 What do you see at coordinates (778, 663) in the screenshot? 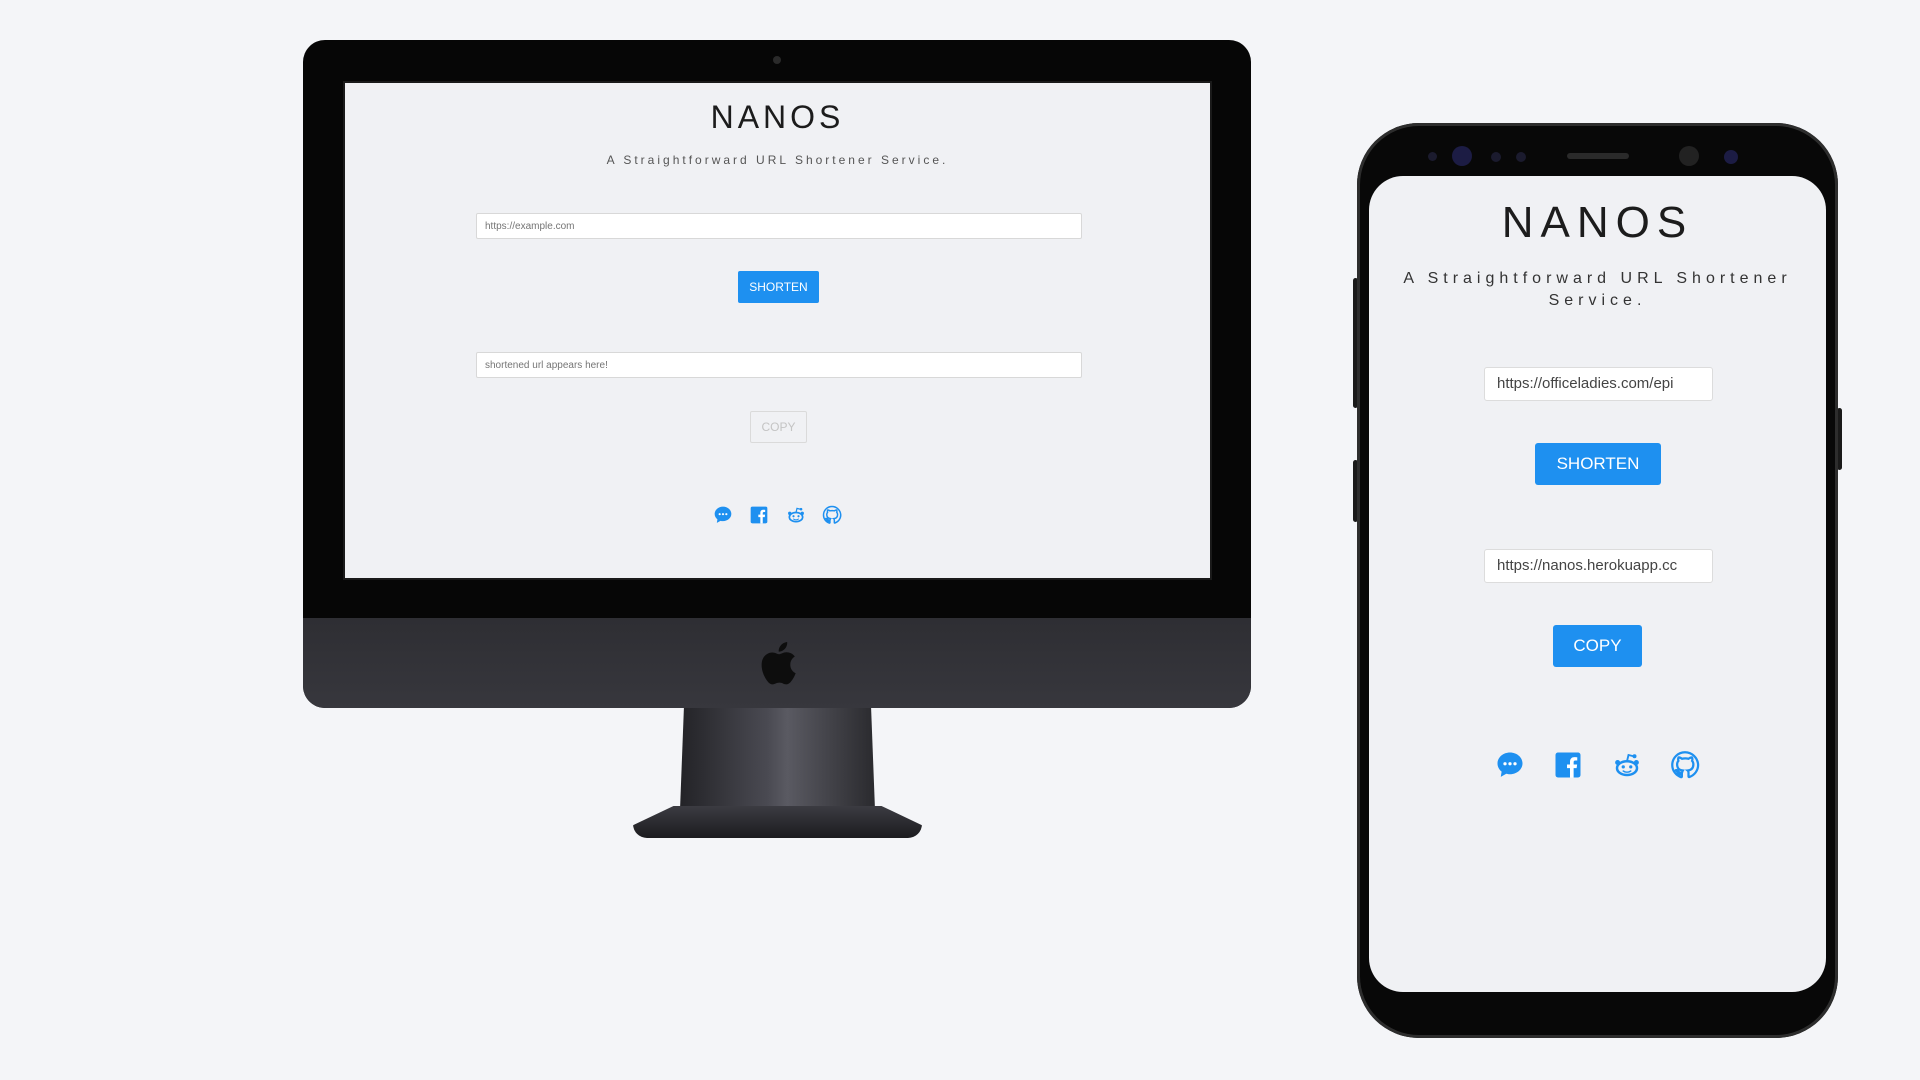
I see `apple-logo-icon` at bounding box center [778, 663].